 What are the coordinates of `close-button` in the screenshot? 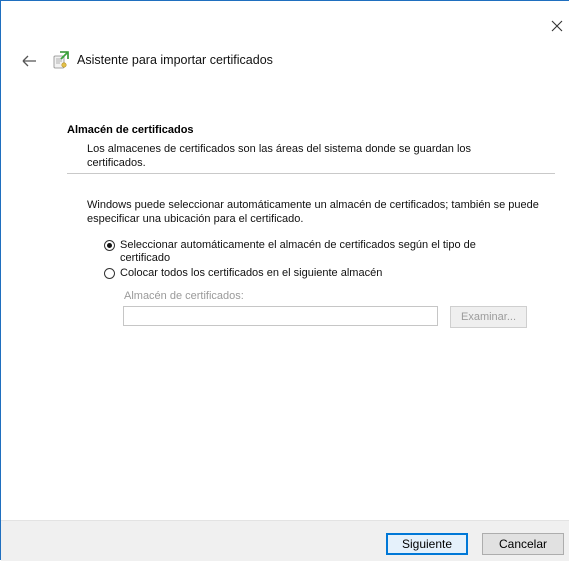 It's located at (557, 26).